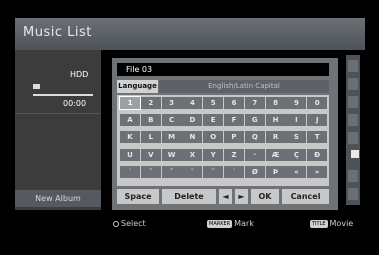 The width and height of the screenshot is (379, 255). Describe the element at coordinates (213, 120) in the screenshot. I see `key: E` at that location.